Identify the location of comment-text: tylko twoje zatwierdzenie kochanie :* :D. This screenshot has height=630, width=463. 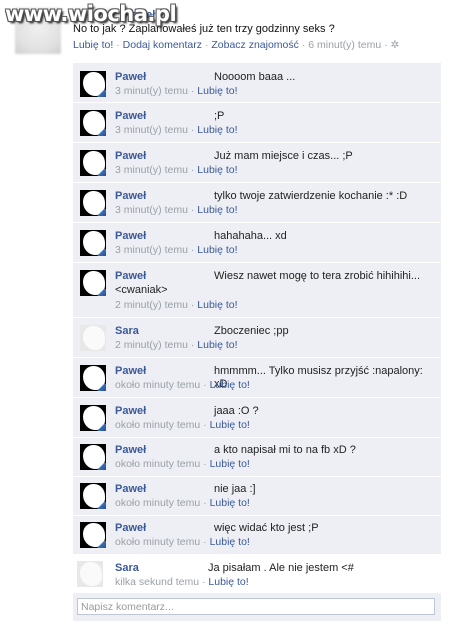
(311, 196).